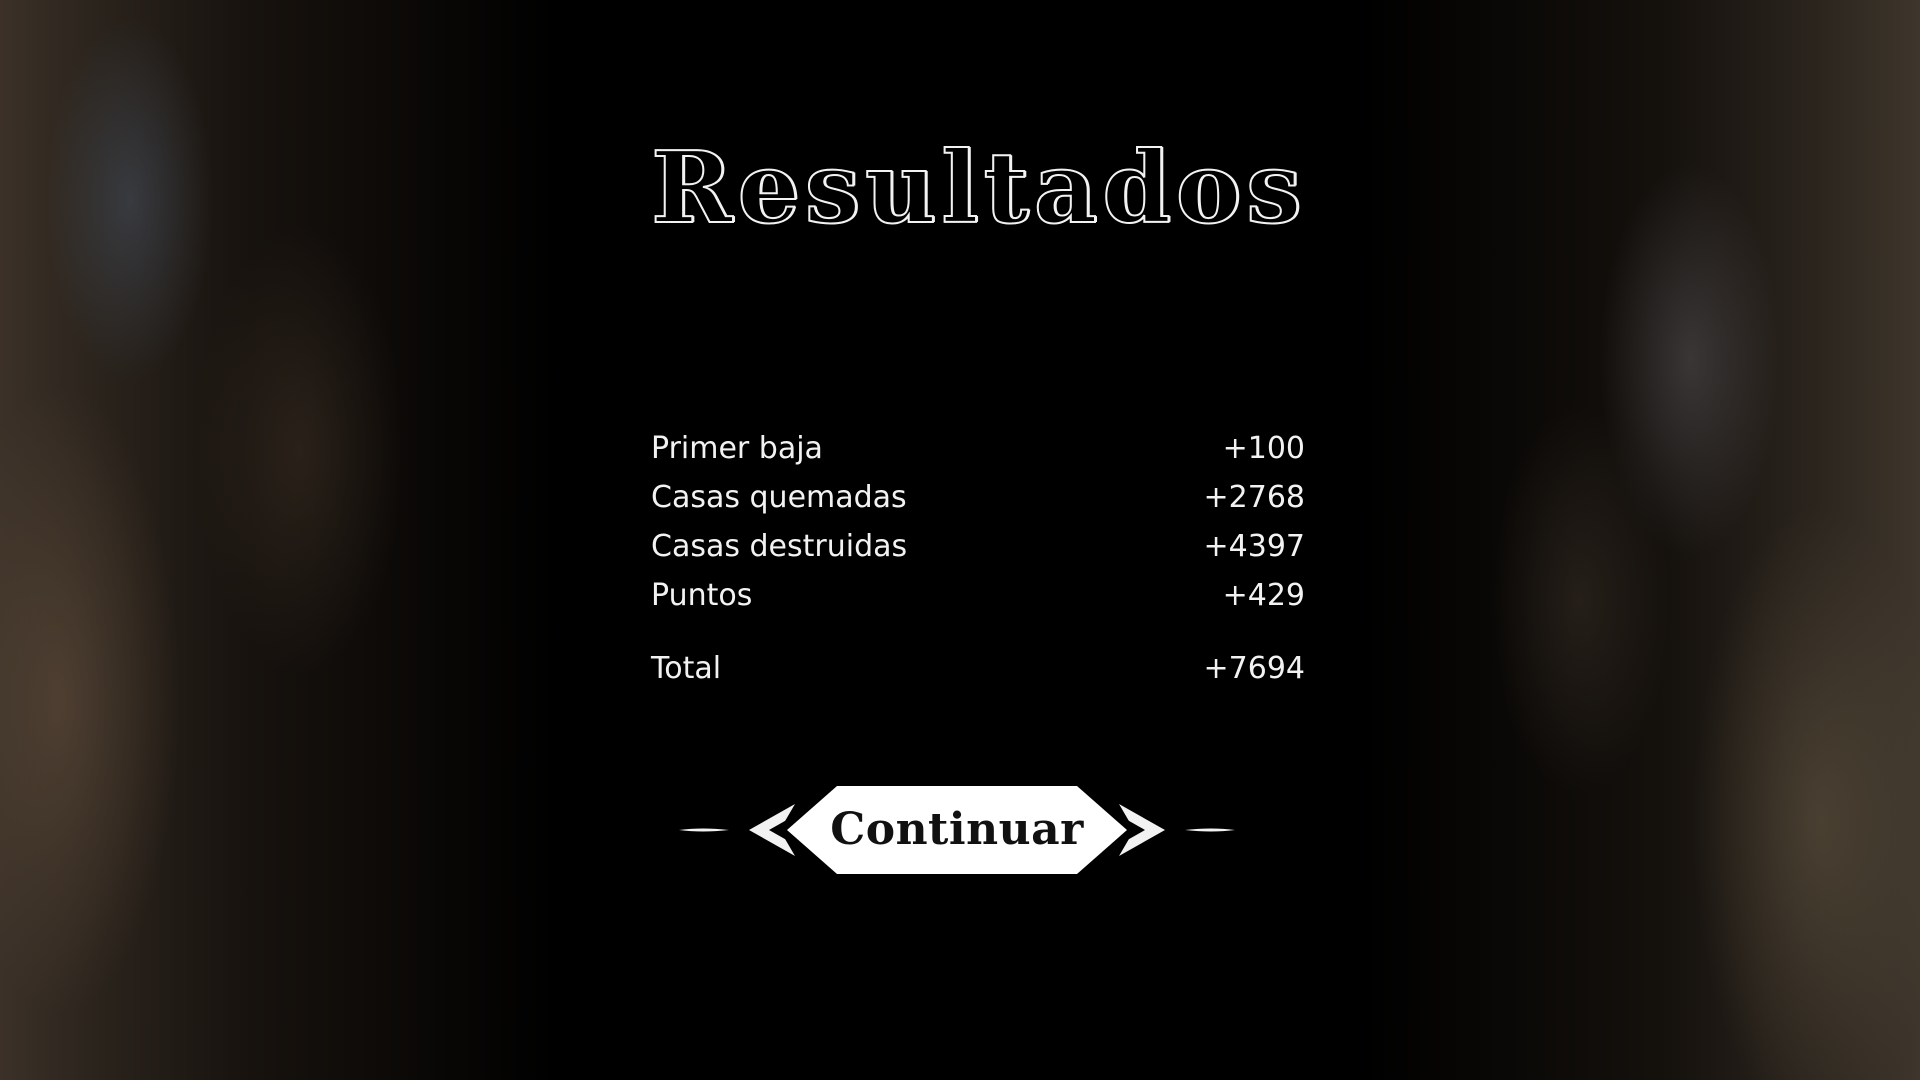 The width and height of the screenshot is (1920, 1080). What do you see at coordinates (779, 546) in the screenshot?
I see `result-label: Casas destruidas` at bounding box center [779, 546].